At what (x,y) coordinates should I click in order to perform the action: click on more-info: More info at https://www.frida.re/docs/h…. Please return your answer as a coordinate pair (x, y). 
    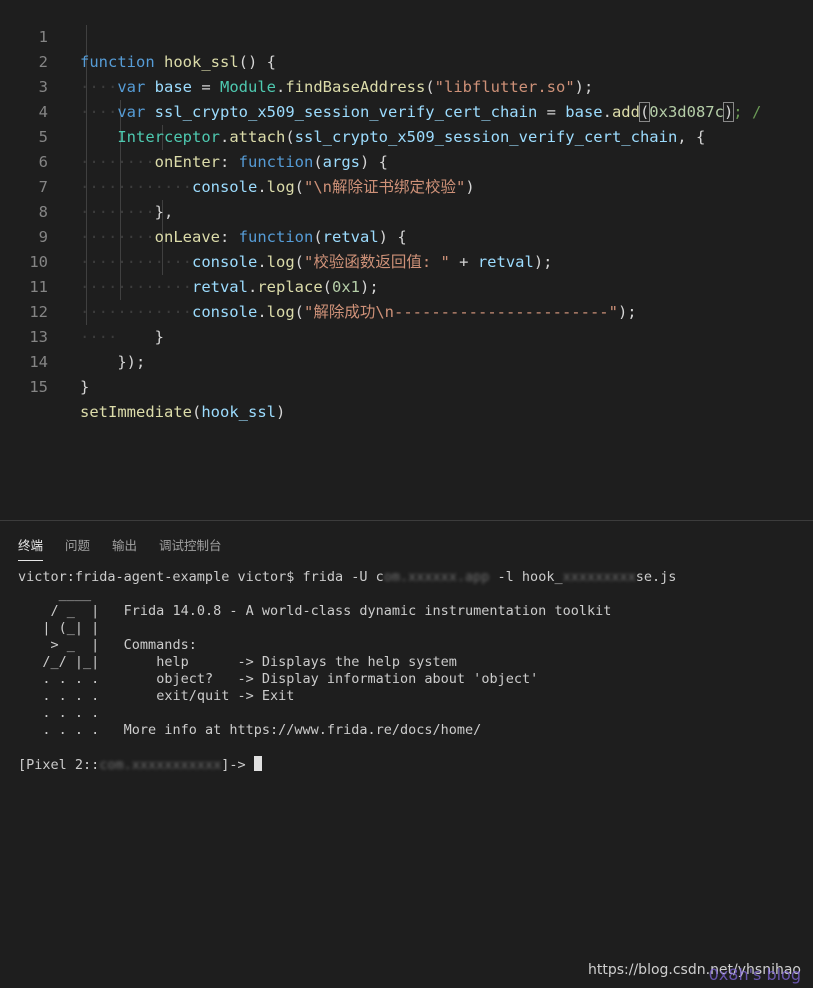
    Looking at the image, I should click on (302, 730).